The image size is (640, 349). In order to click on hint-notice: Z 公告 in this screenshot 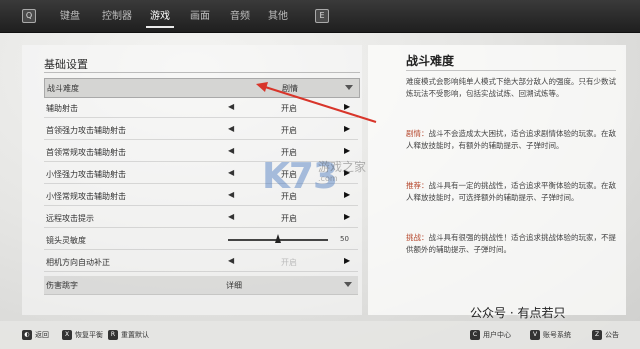, I will do `click(605, 335)`.